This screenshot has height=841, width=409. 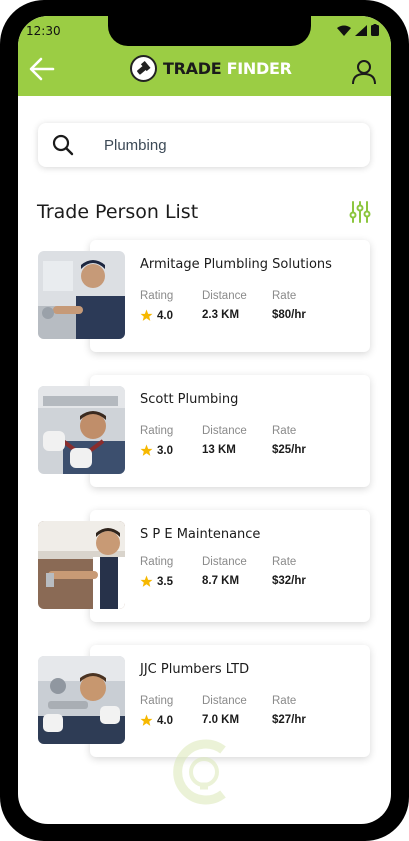 What do you see at coordinates (224, 571) in the screenshot?
I see `distance-stat: Distance 8.7 KM` at bounding box center [224, 571].